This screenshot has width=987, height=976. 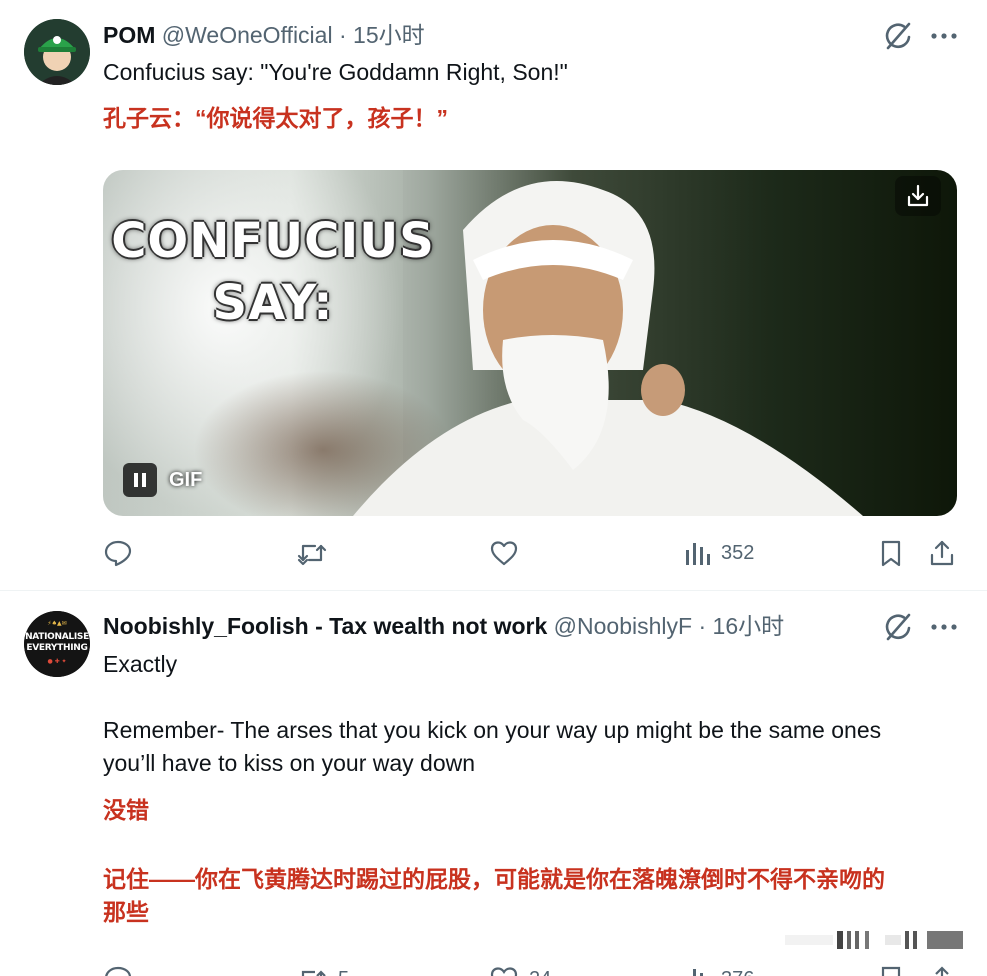 What do you see at coordinates (186, 479) in the screenshot?
I see `gif-badge: GIF` at bounding box center [186, 479].